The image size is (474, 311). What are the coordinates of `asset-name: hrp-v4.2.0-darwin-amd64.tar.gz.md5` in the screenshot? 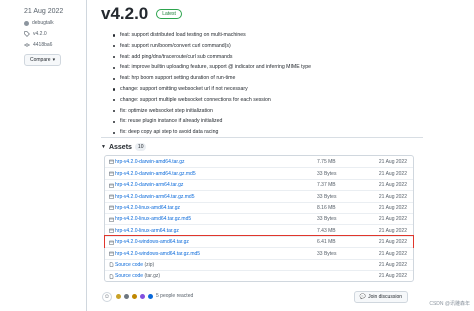 It's located at (155, 174).